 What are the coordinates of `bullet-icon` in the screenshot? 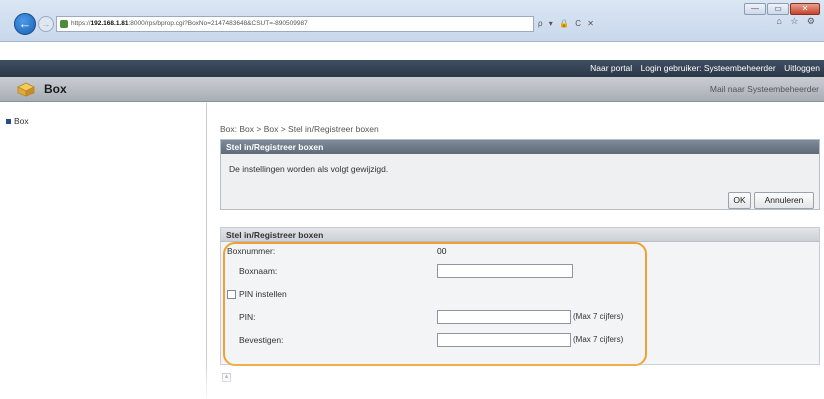 It's located at (8, 122).